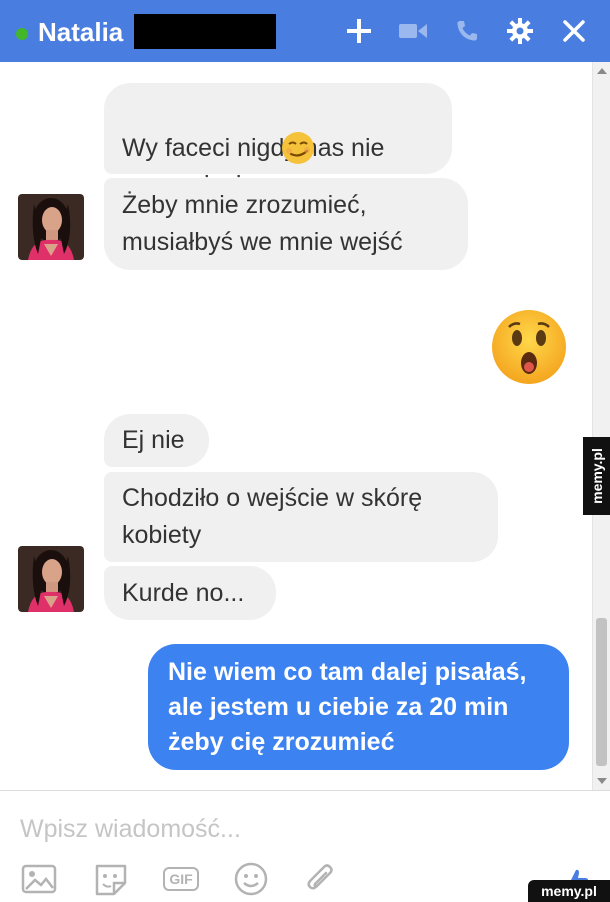 The image size is (610, 902). I want to click on attachment-icon, so click(321, 879).